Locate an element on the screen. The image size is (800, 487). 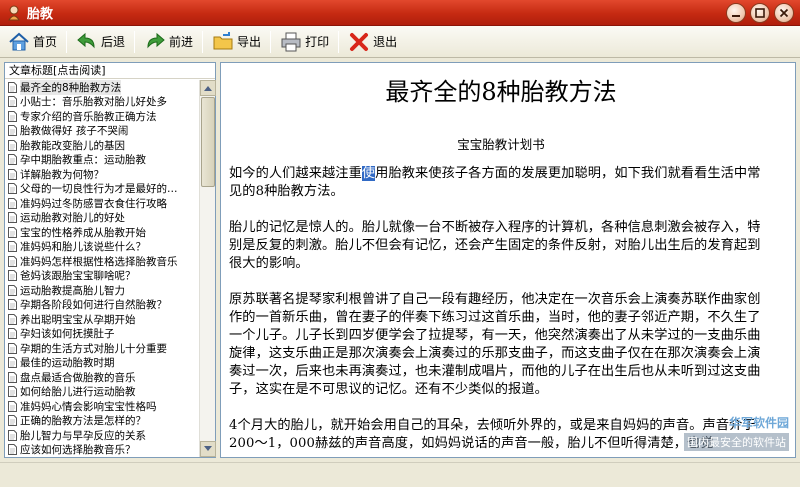
list-item: 专家介绍的音乐胎教正确方法 is located at coordinates (102, 116).